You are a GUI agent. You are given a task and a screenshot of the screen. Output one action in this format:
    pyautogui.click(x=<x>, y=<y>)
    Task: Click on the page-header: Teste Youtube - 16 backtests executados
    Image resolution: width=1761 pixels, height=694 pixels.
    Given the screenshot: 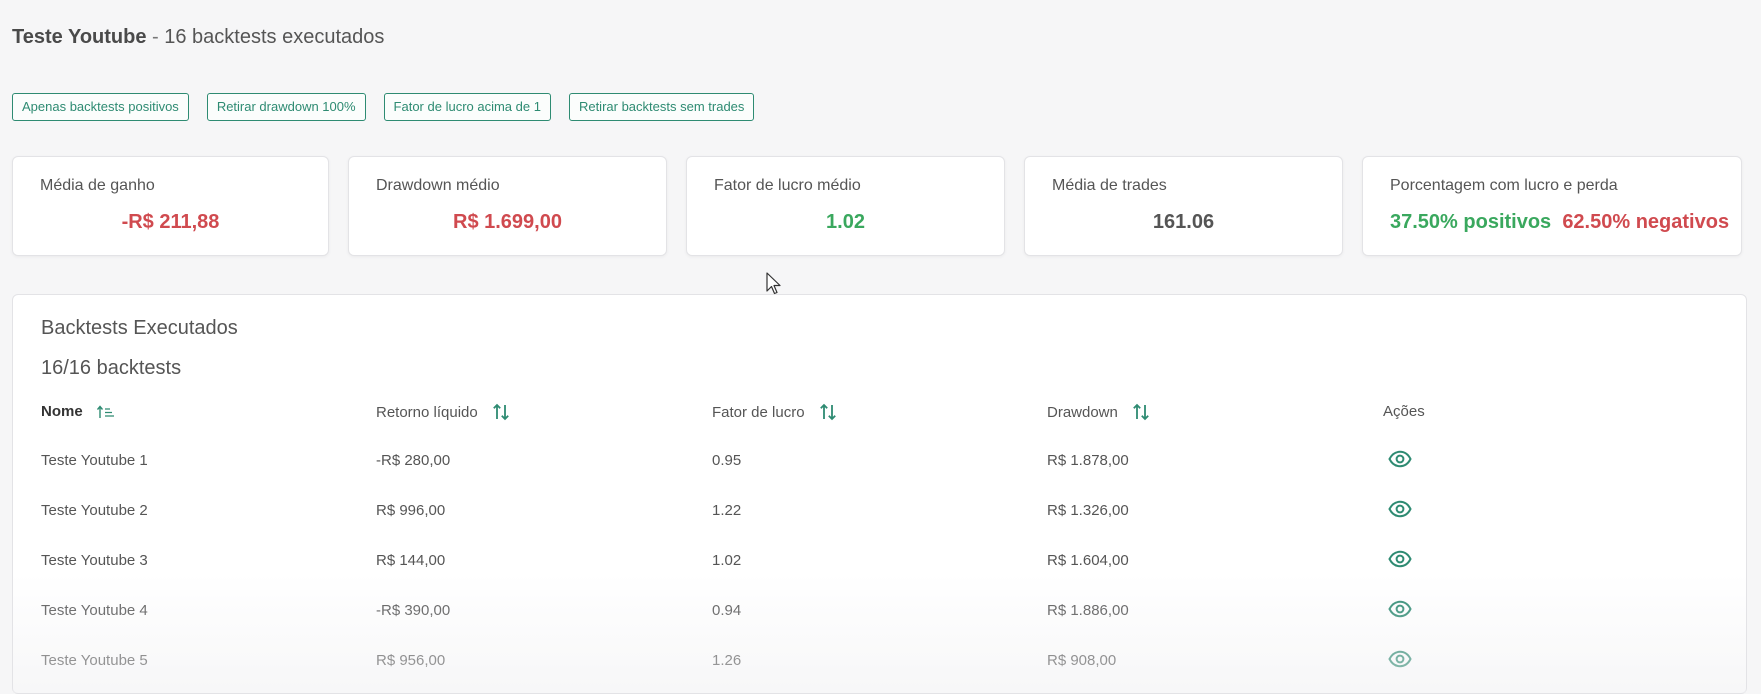 What is the action you would take?
    pyautogui.click(x=198, y=37)
    